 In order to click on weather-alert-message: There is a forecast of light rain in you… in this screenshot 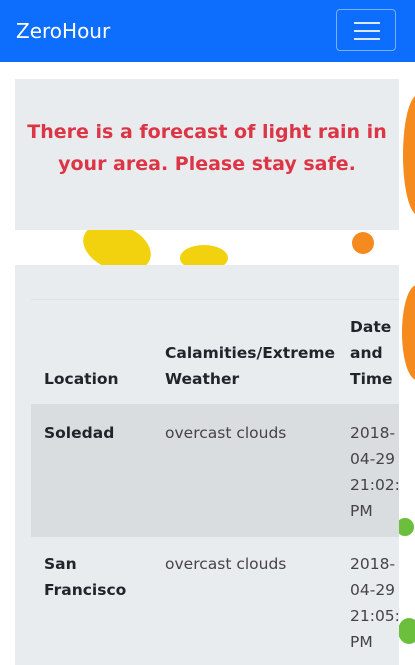, I will do `click(207, 148)`.